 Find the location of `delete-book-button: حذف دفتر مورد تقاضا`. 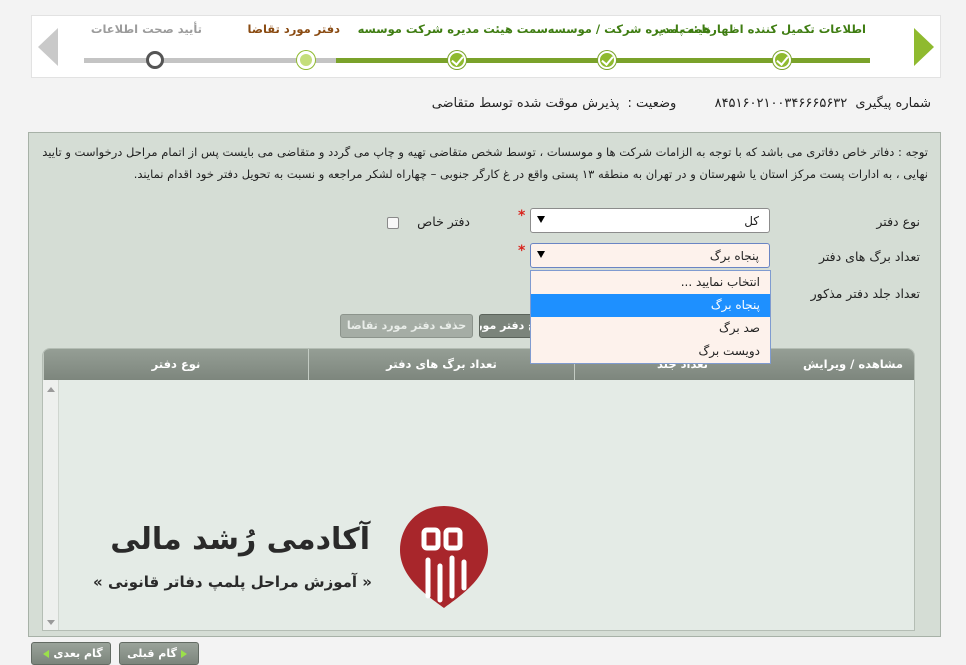

delete-book-button: حذف دفتر مورد تقاضا is located at coordinates (406, 326).